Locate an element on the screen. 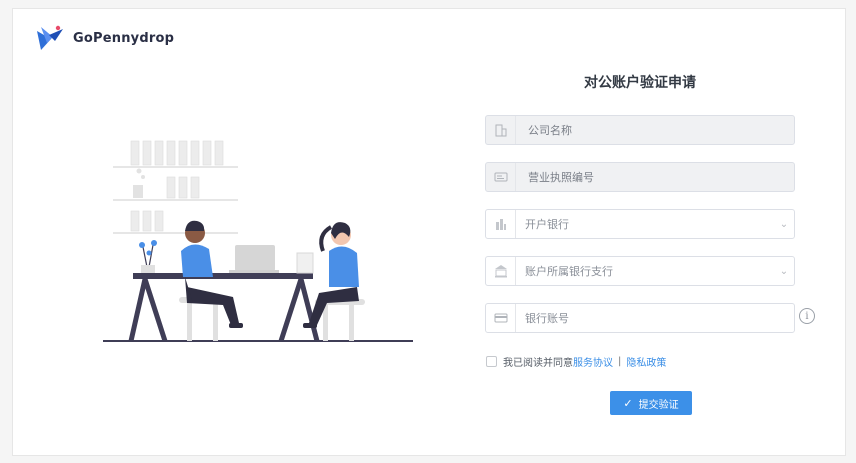 This screenshot has width=856, height=463. license-number-placeholder: 营业执照编号 is located at coordinates (561, 177).